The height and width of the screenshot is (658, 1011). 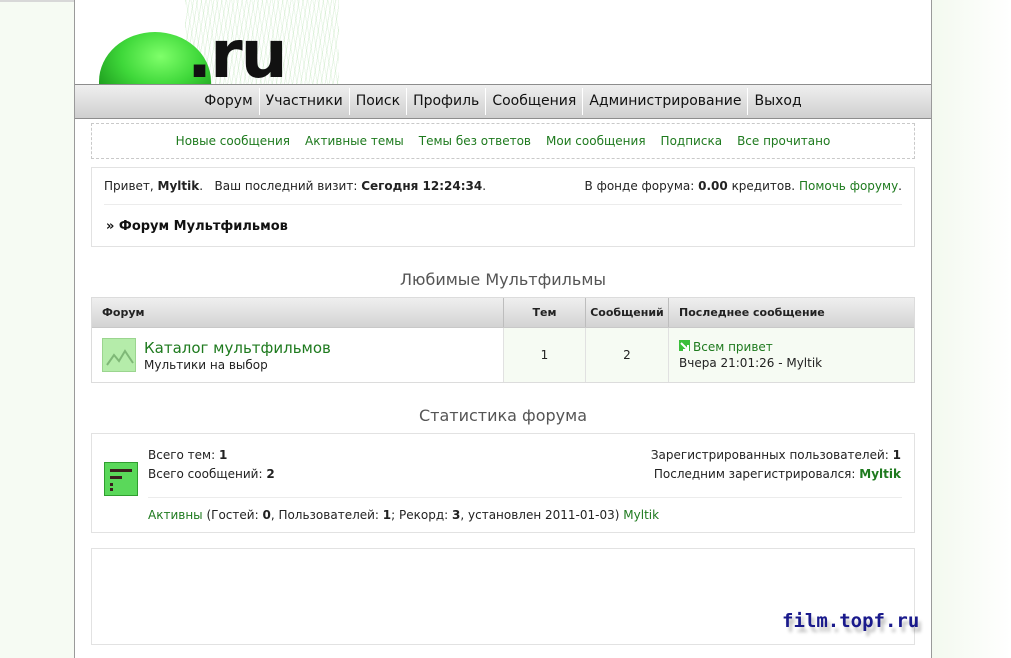 What do you see at coordinates (446, 101) in the screenshot?
I see `nav-profile: Профиль` at bounding box center [446, 101].